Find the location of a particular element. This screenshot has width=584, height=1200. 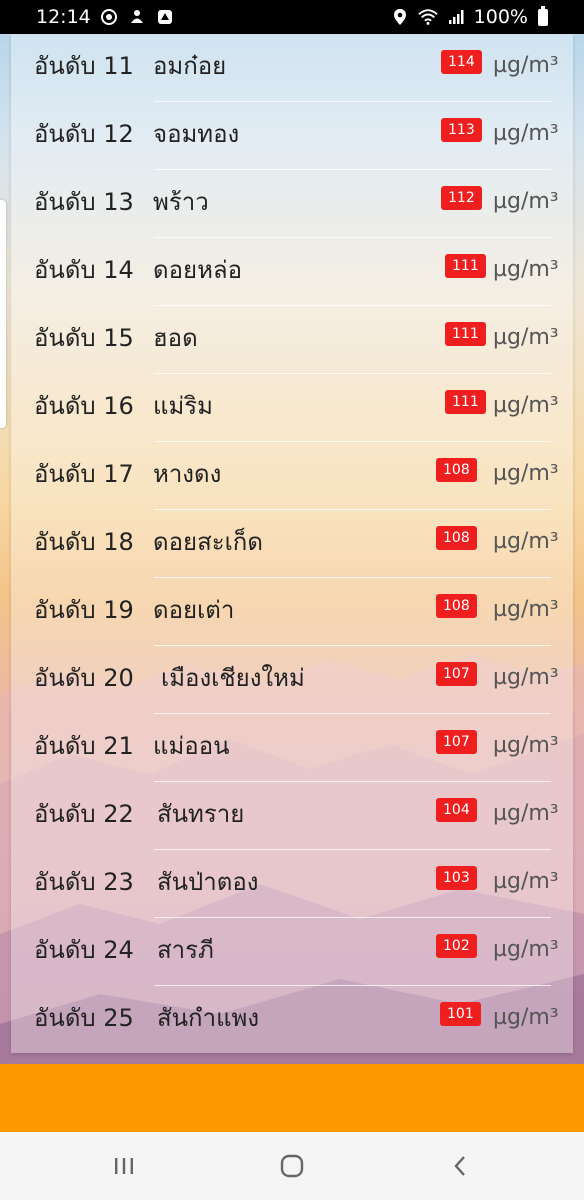

district-name: สารภี is located at coordinates (185, 950).